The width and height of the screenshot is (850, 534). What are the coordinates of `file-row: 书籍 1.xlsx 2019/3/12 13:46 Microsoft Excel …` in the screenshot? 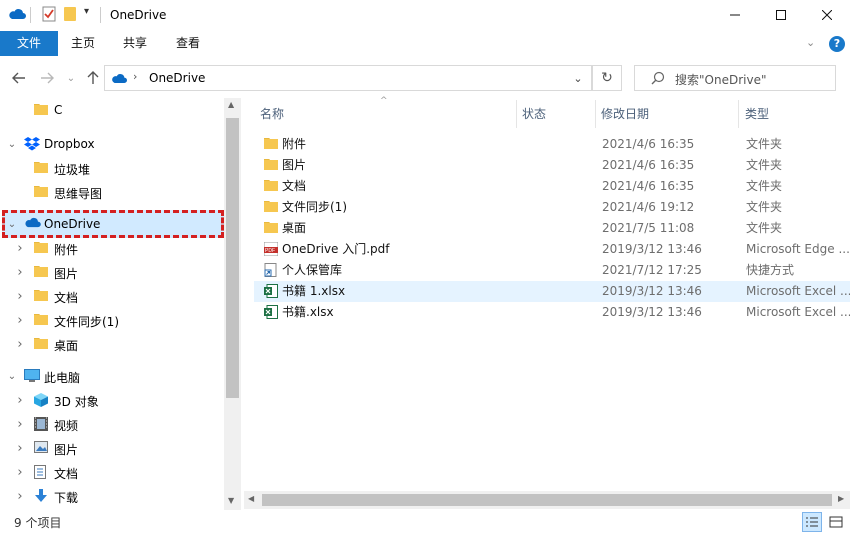 It's located at (552, 291).